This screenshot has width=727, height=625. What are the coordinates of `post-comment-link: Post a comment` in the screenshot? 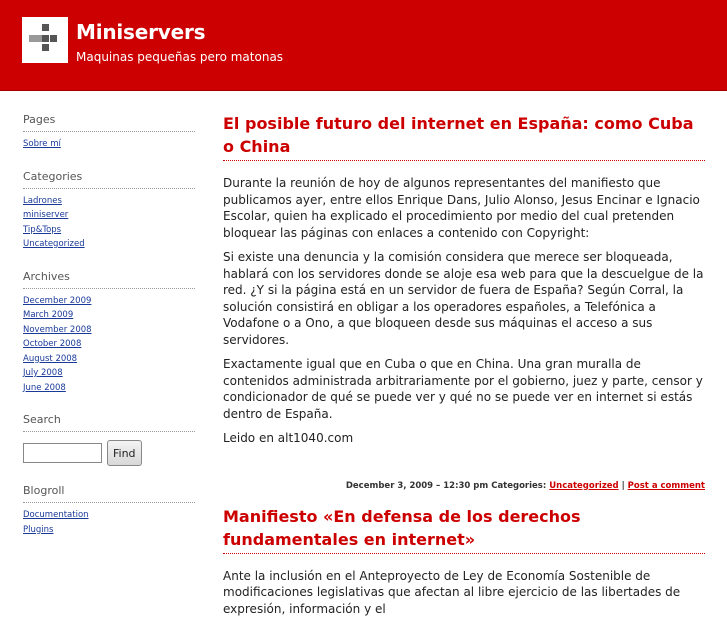 It's located at (666, 486).